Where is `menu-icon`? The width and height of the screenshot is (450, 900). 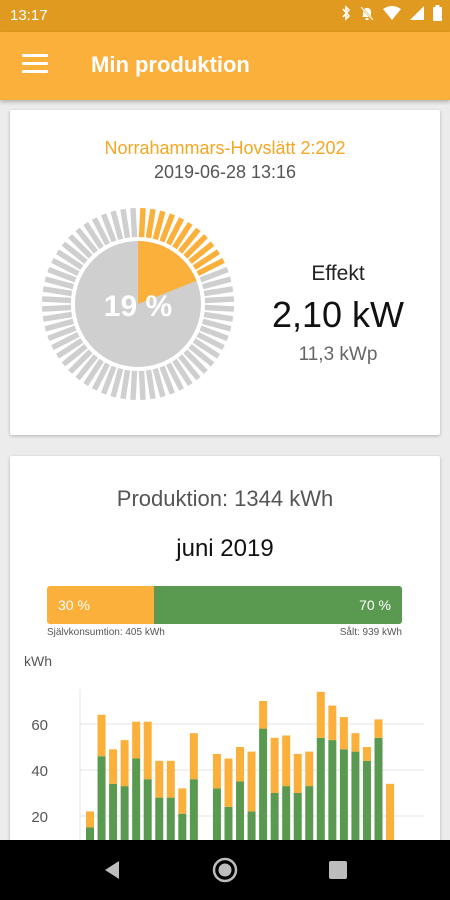 menu-icon is located at coordinates (35, 65).